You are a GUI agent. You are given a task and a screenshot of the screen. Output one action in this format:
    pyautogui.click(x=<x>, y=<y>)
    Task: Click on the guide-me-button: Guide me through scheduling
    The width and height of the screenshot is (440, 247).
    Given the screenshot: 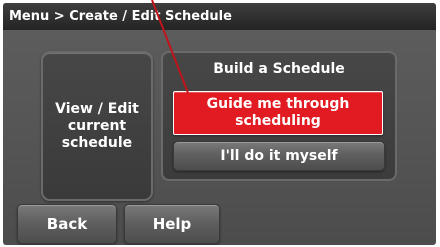 What is the action you would take?
    pyautogui.click(x=278, y=113)
    